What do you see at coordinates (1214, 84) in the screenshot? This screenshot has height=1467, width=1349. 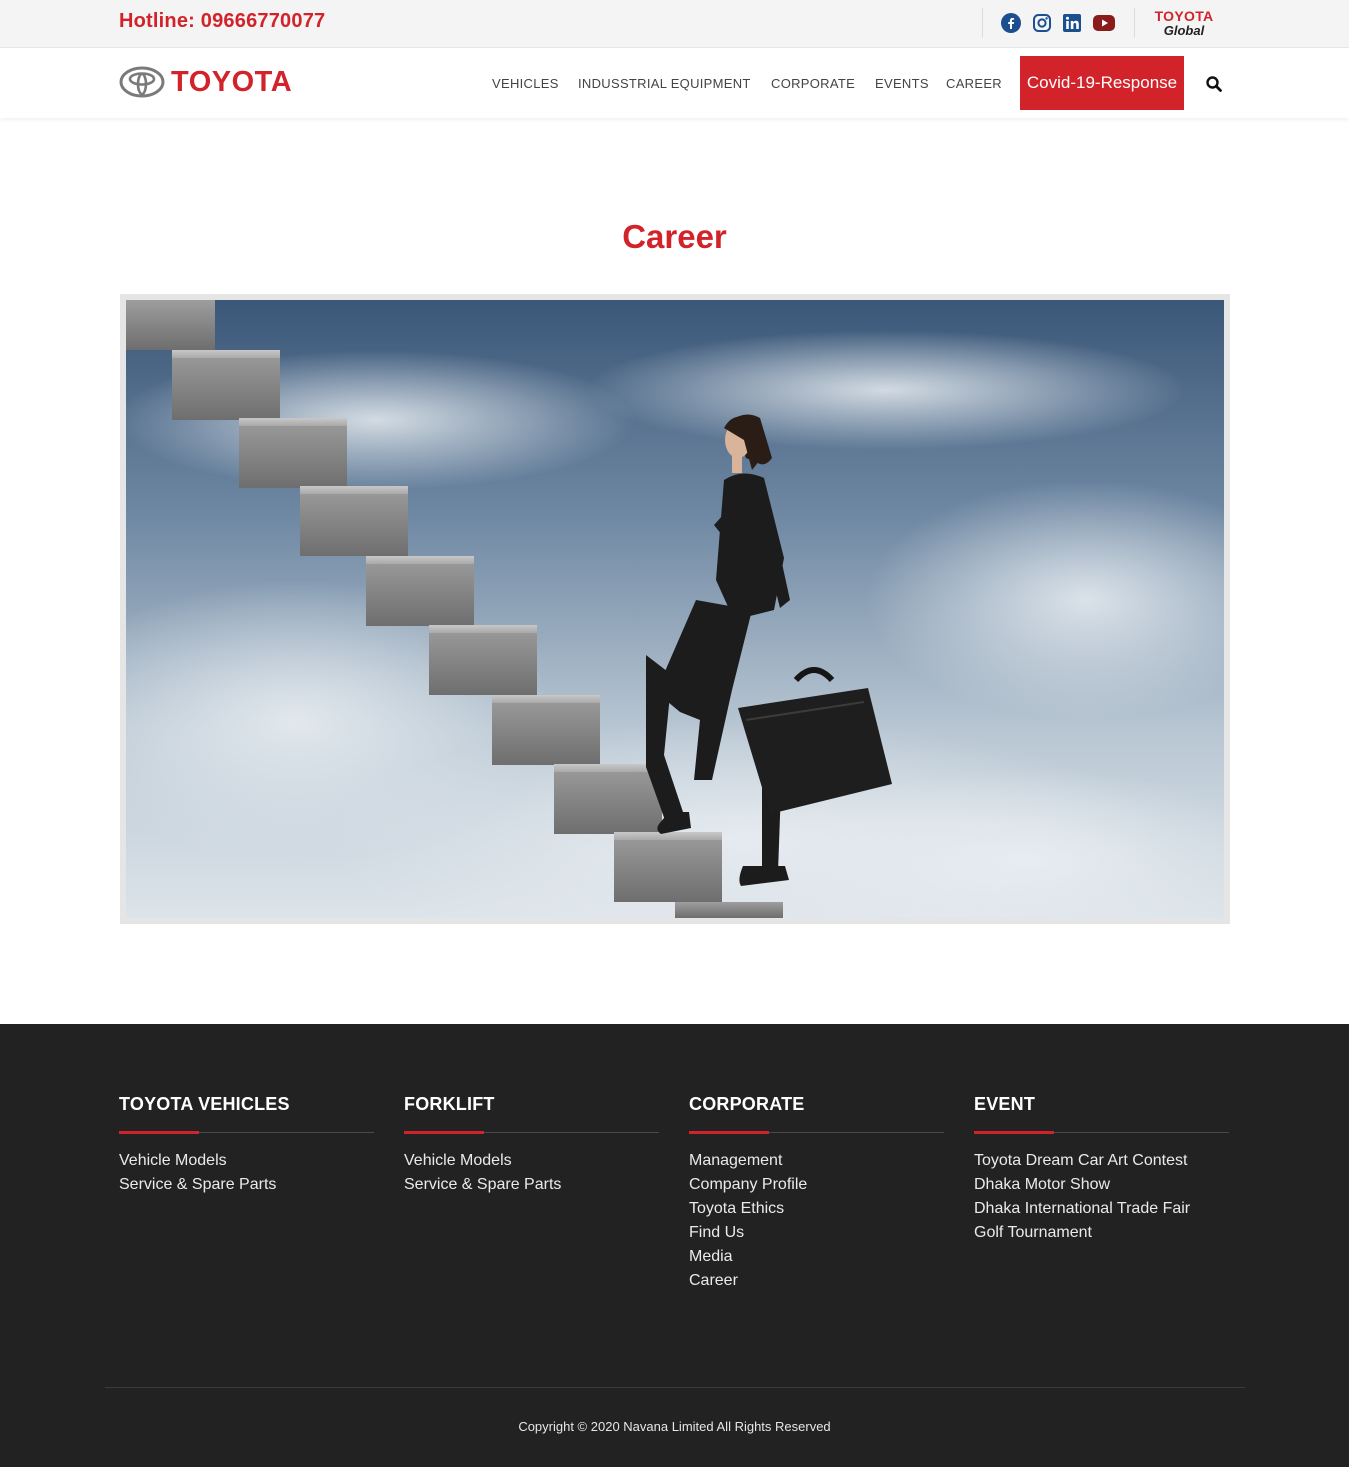 I see `search-icon` at bounding box center [1214, 84].